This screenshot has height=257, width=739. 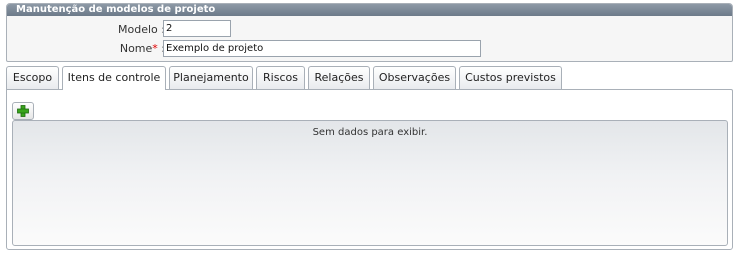 What do you see at coordinates (114, 78) in the screenshot?
I see `tab-itens-de-controle: Itens de controle` at bounding box center [114, 78].